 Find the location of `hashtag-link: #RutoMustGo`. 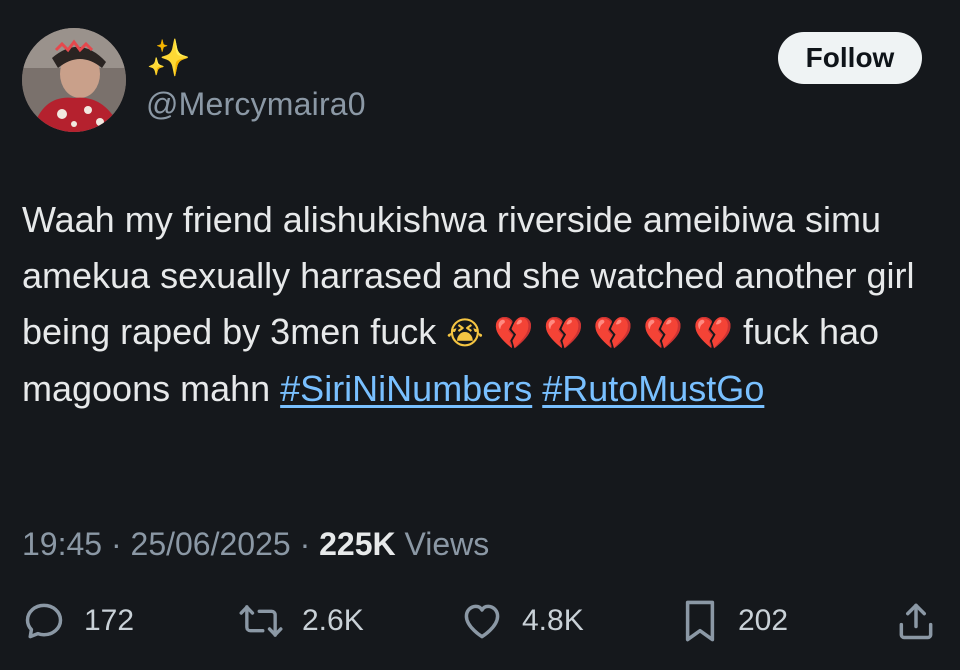

hashtag-link: #RutoMustGo is located at coordinates (653, 388).